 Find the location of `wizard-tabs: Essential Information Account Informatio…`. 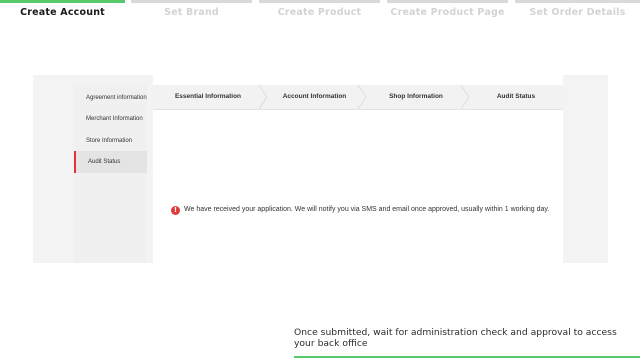

wizard-tabs: Essential Information Account Informatio… is located at coordinates (358, 97).